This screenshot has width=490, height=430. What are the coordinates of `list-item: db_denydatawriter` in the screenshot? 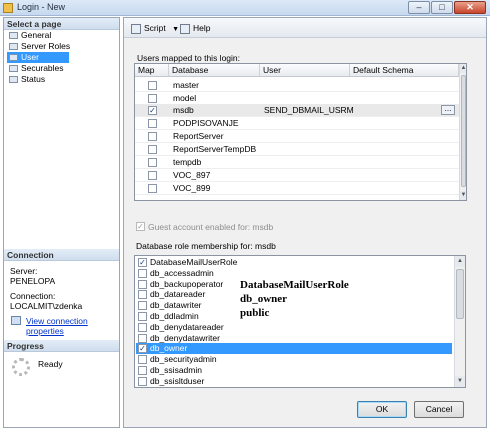 It's located at (294, 338).